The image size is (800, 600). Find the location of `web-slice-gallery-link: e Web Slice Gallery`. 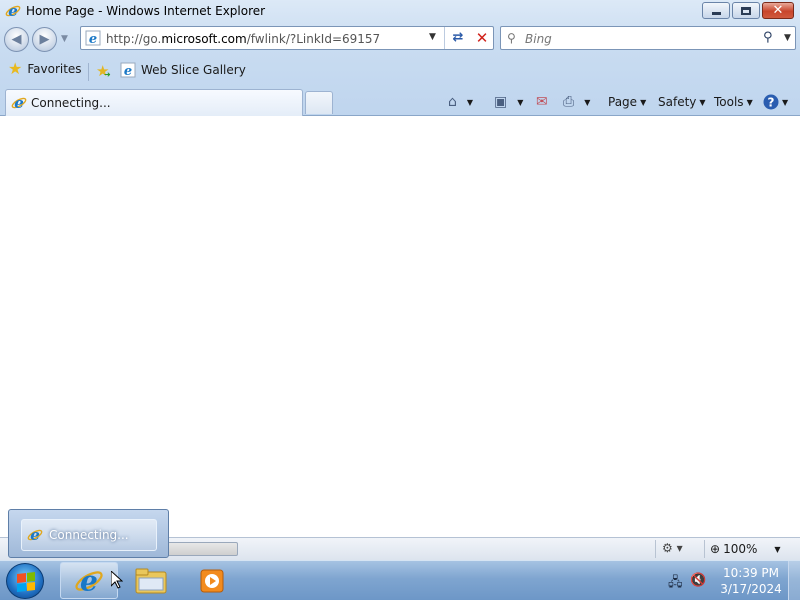

web-slice-gallery-link: e Web Slice Gallery is located at coordinates (183, 70).